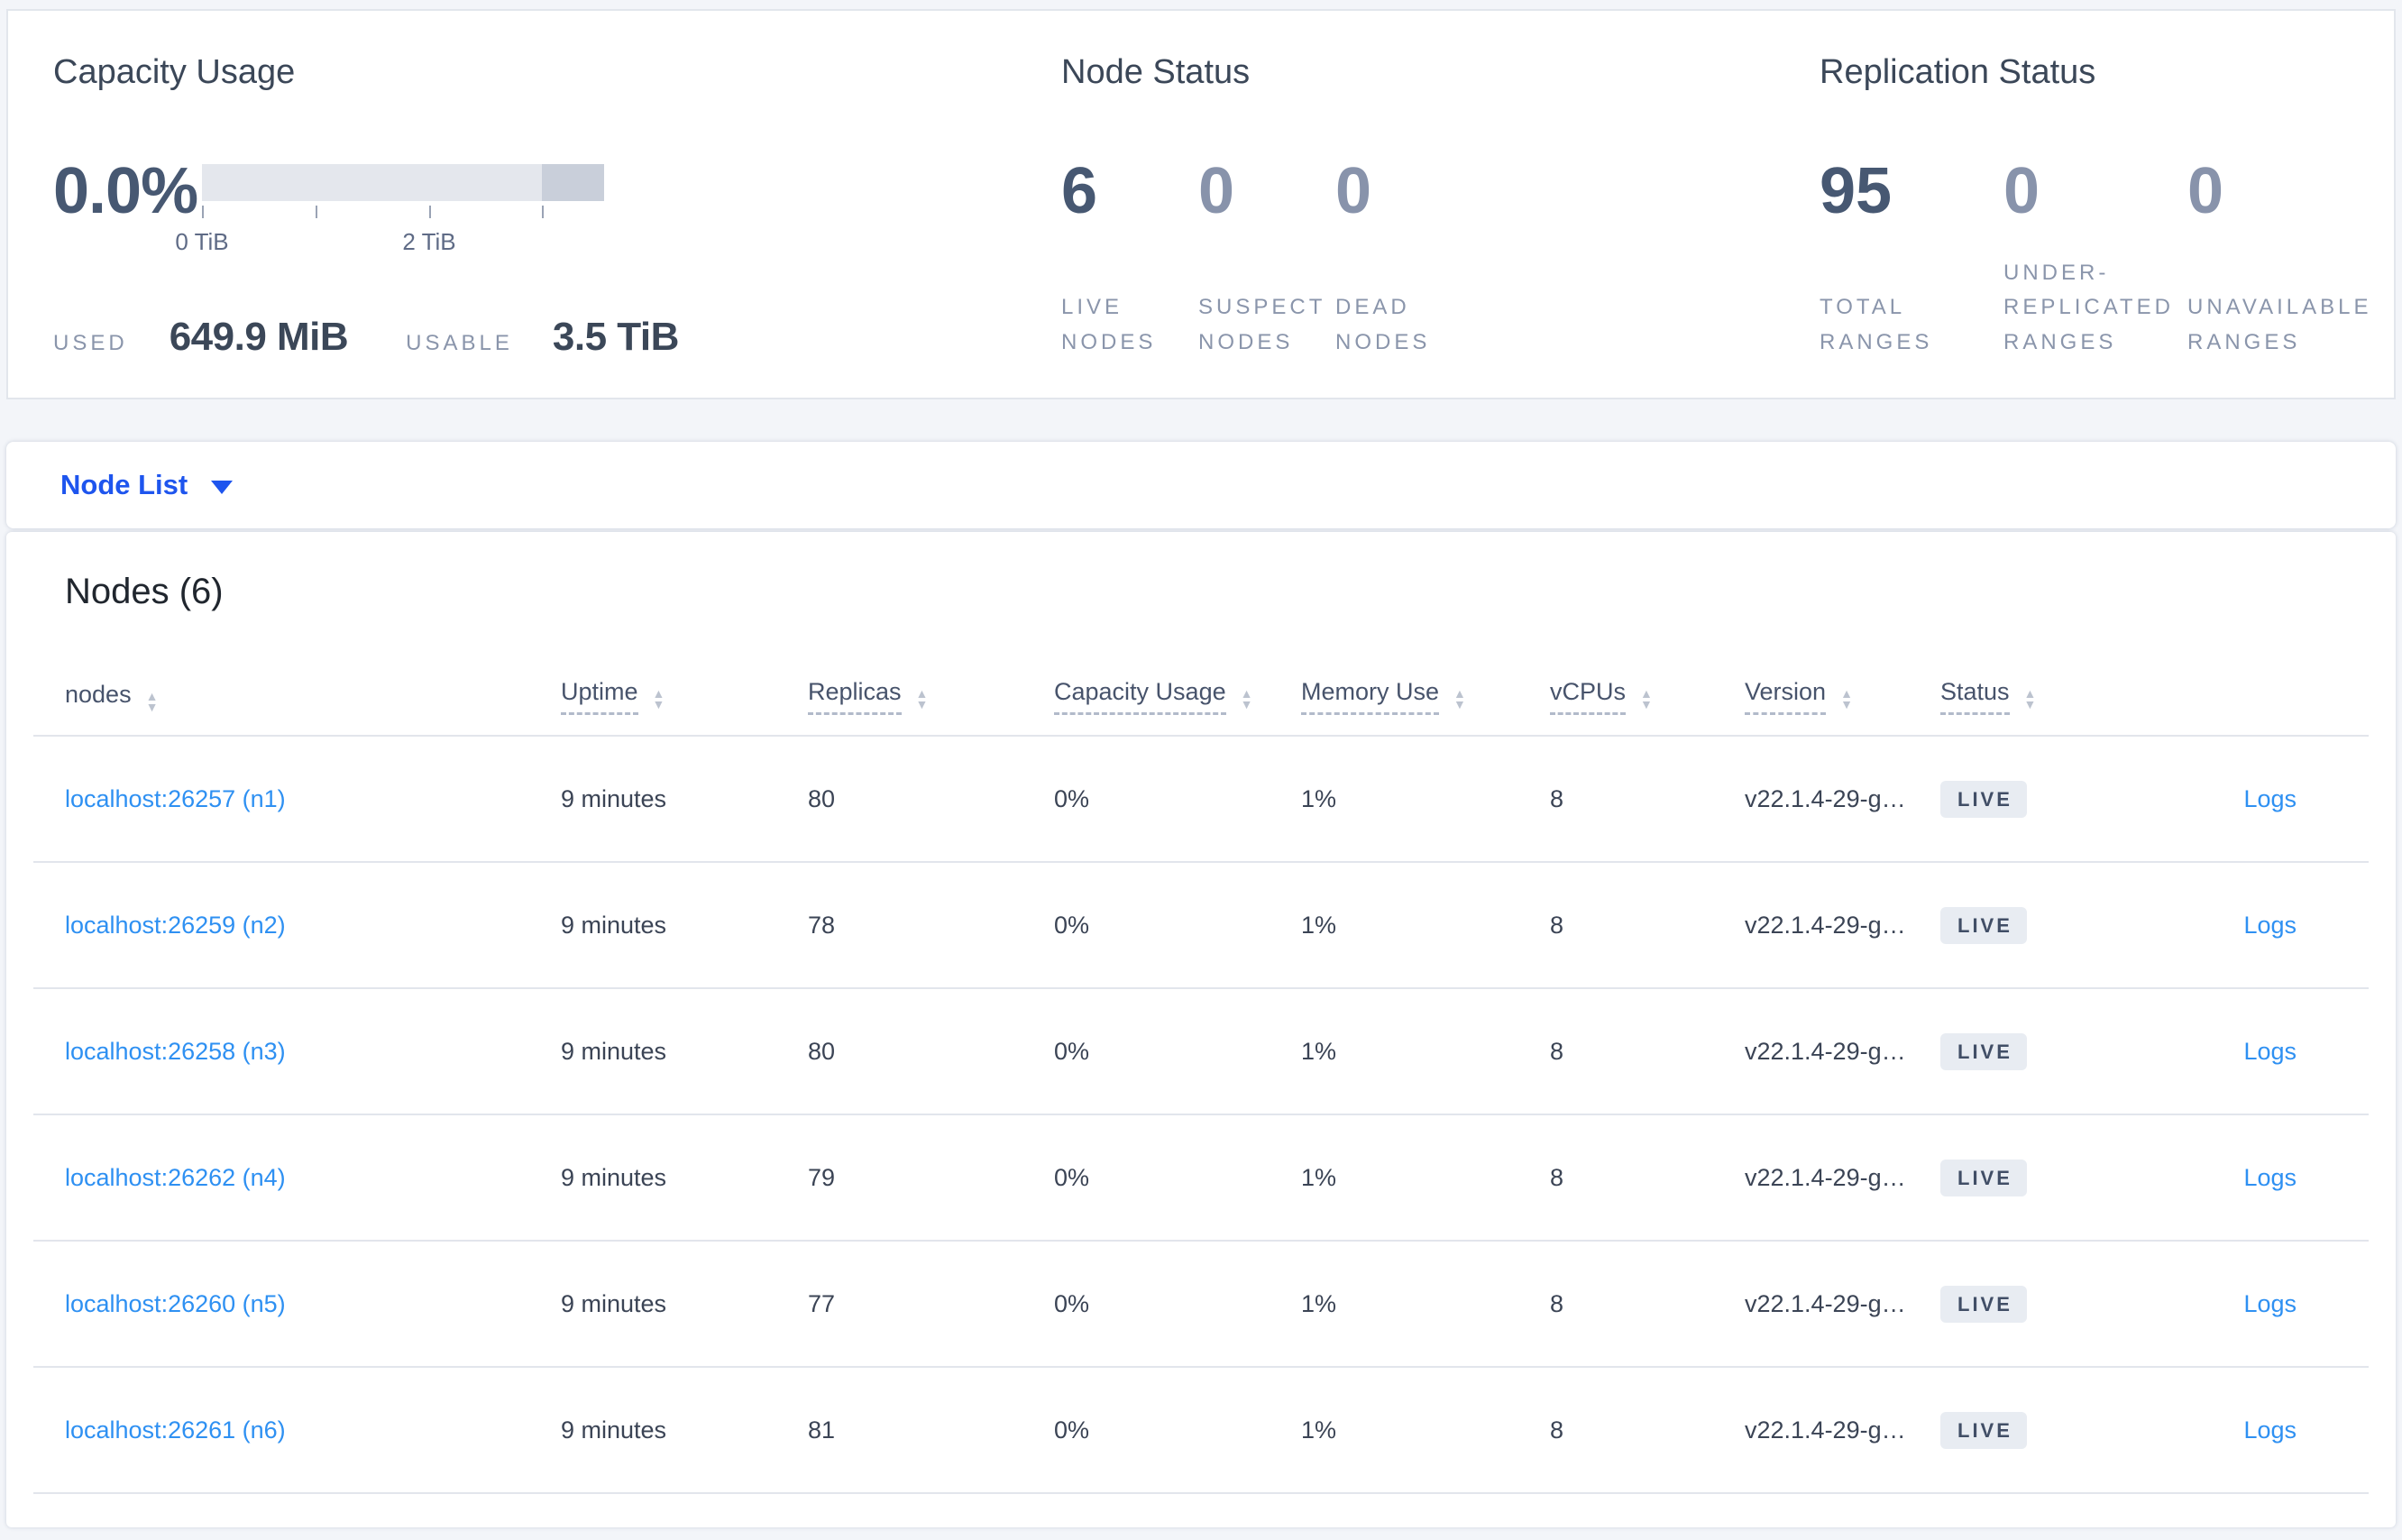 The width and height of the screenshot is (2402, 1540). Describe the element at coordinates (222, 487) in the screenshot. I see `caret-down-icon` at that location.